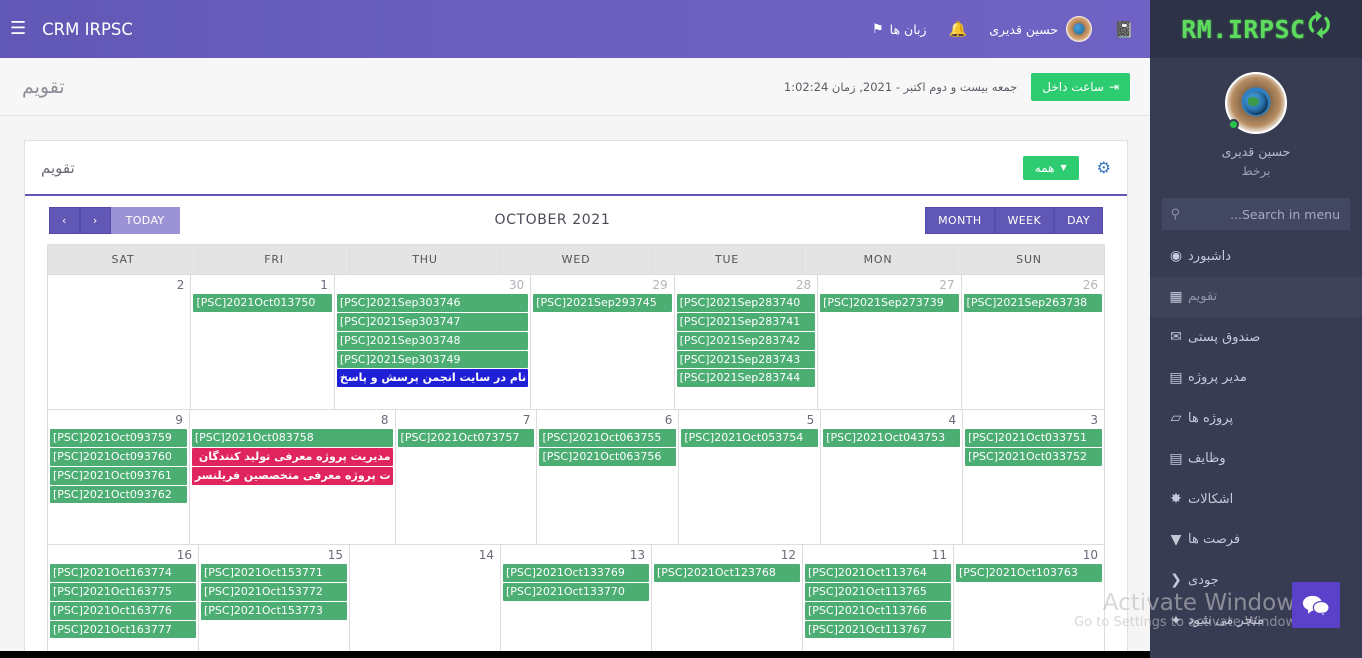 This screenshot has width=1362, height=658. I want to click on bell-icon: 🔔, so click(958, 29).